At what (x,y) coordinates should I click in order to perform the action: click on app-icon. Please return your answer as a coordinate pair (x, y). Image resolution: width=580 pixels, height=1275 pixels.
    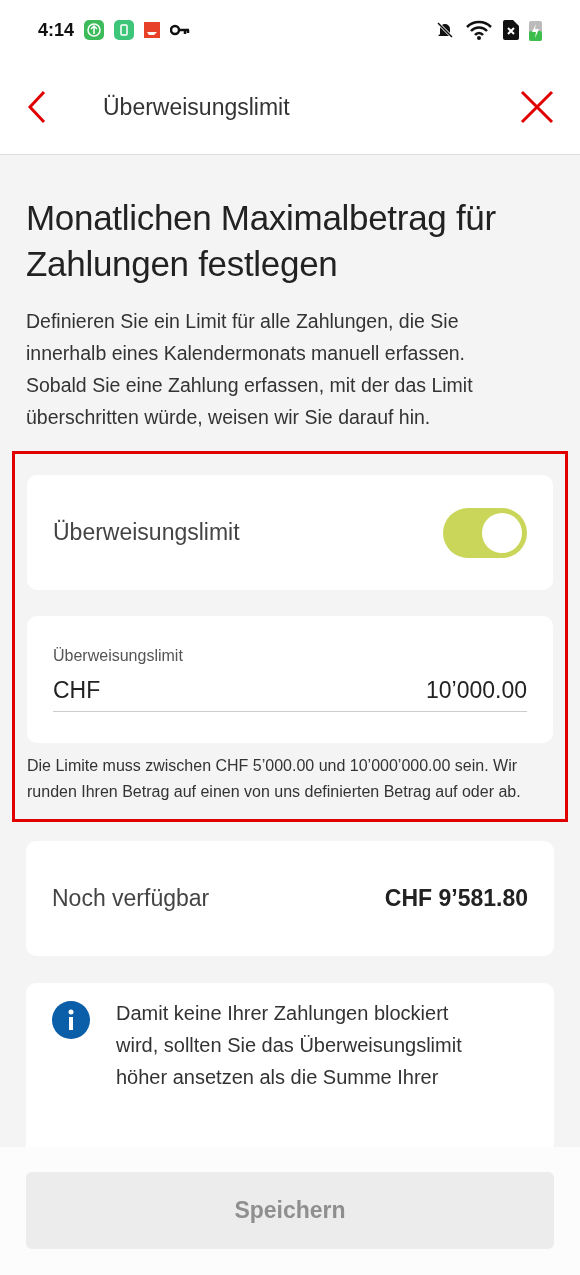
    Looking at the image, I should click on (152, 30).